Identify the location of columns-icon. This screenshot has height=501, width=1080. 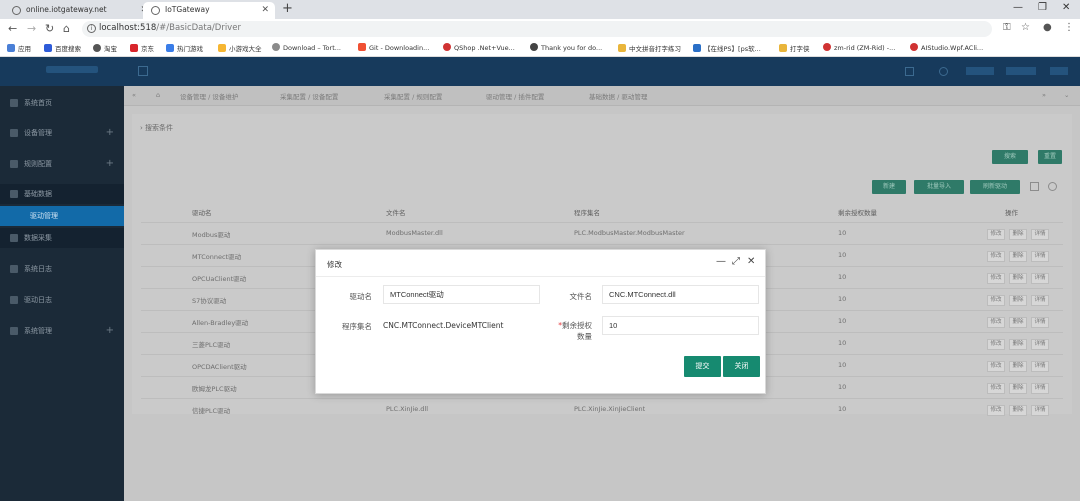
(1034, 186).